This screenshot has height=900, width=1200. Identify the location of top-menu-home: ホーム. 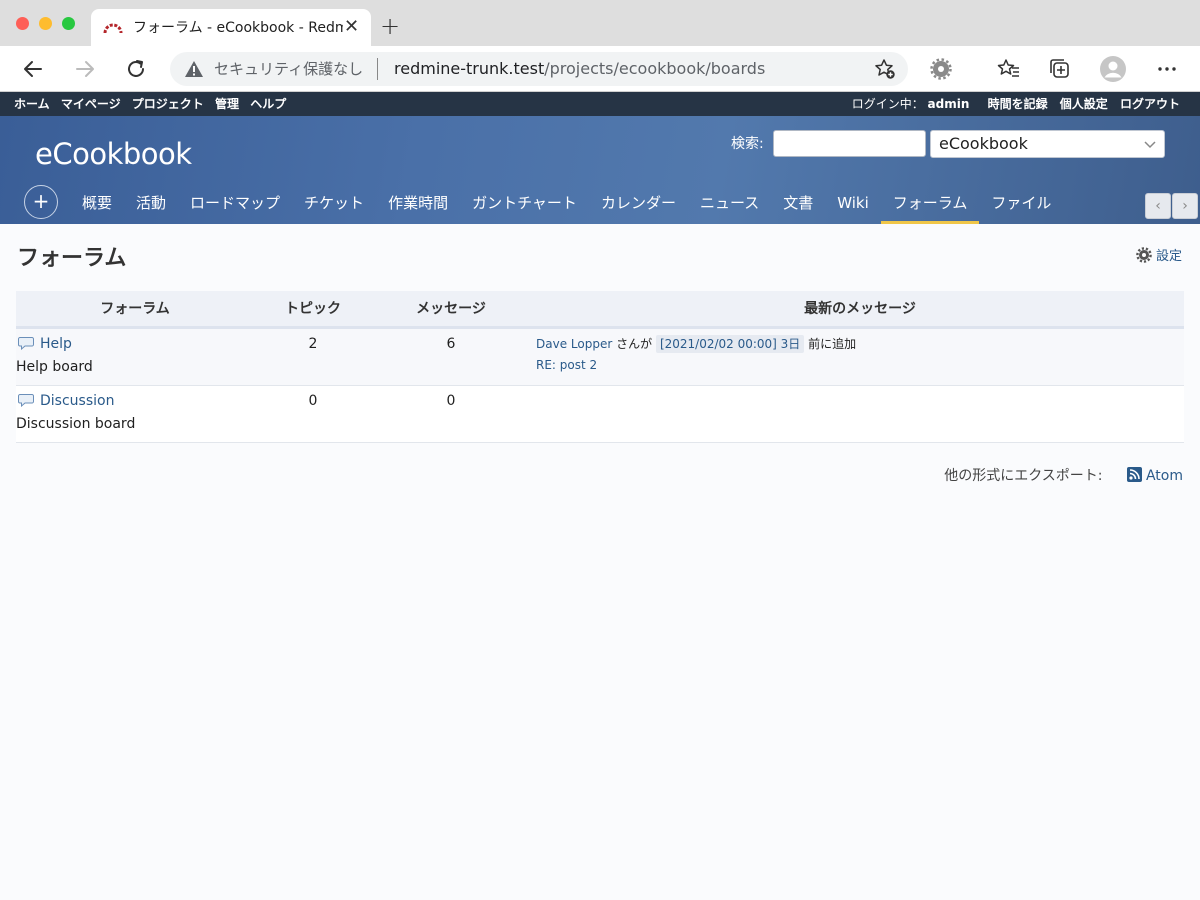
(32, 104).